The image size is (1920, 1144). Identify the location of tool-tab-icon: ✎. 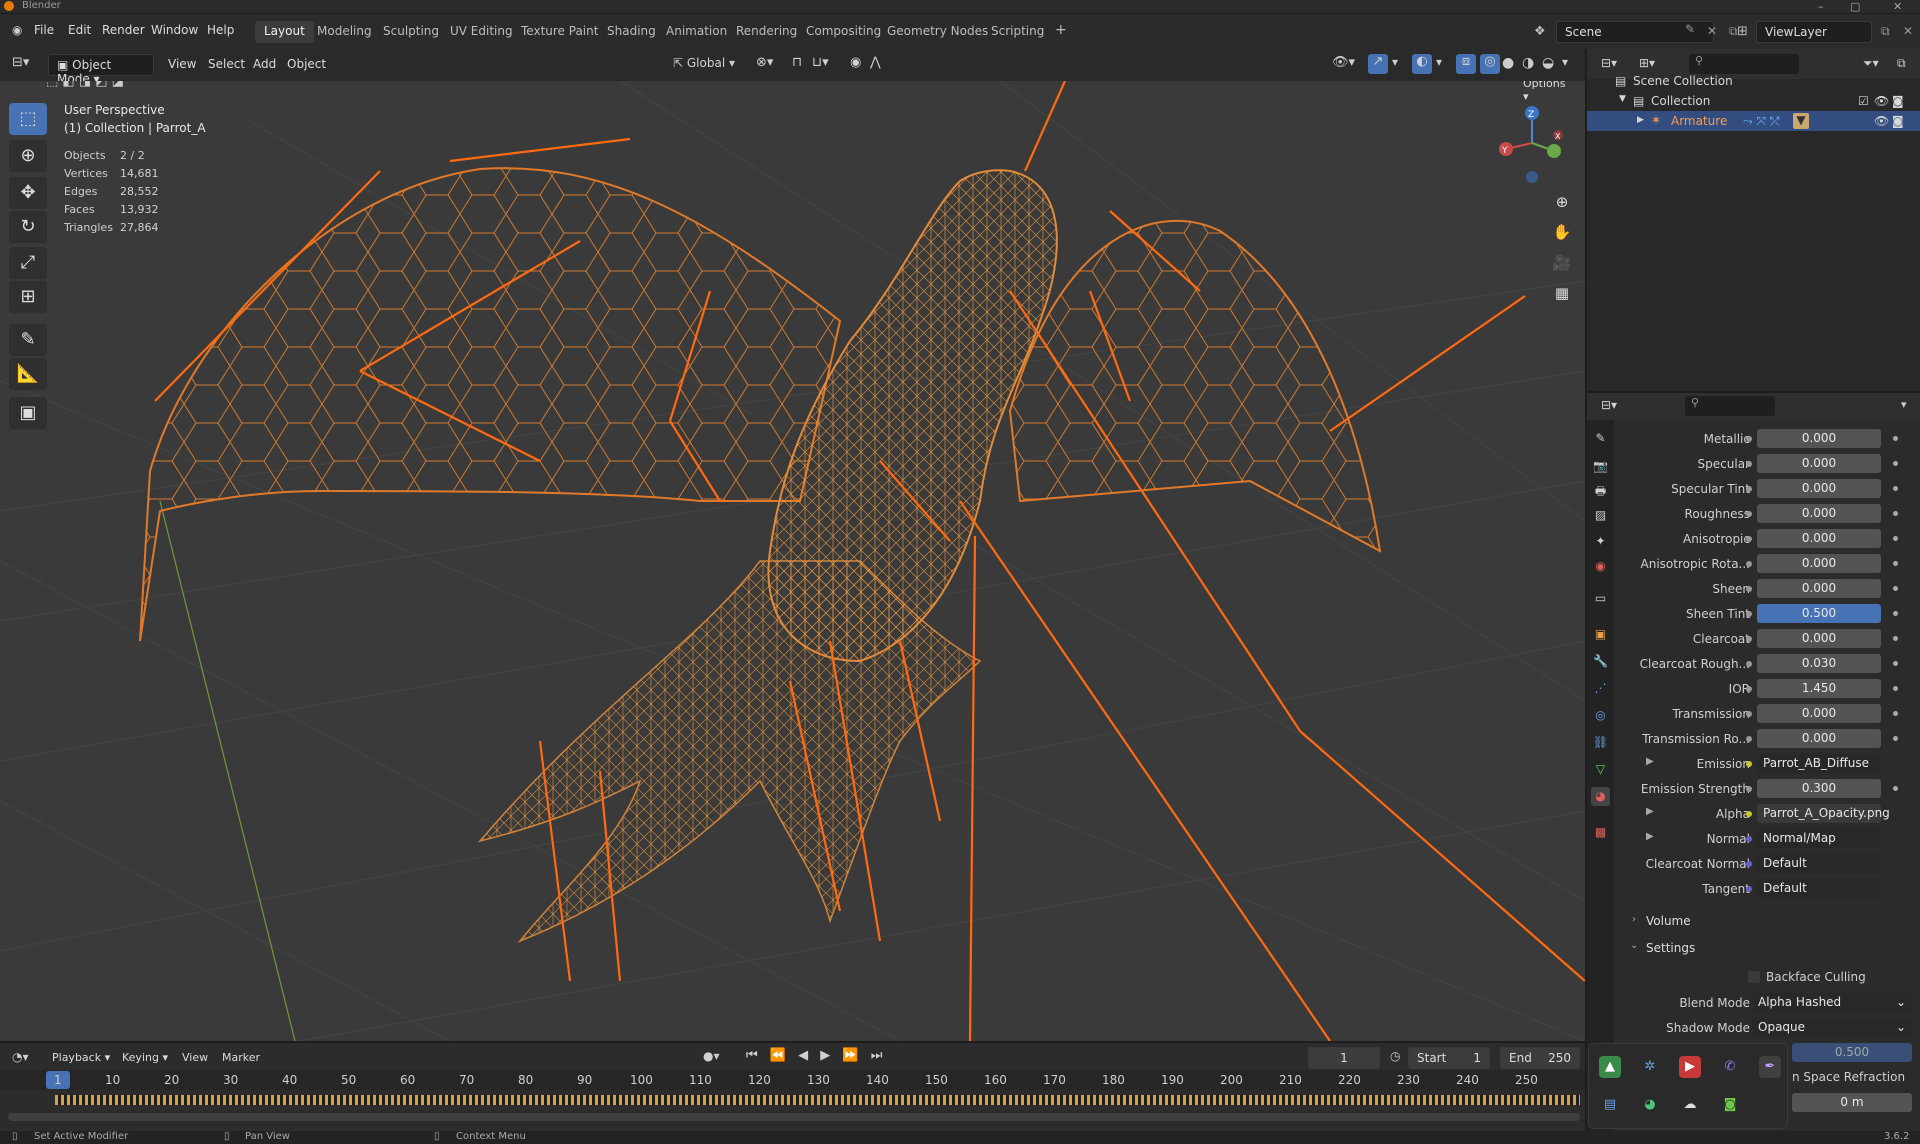
(1600, 438).